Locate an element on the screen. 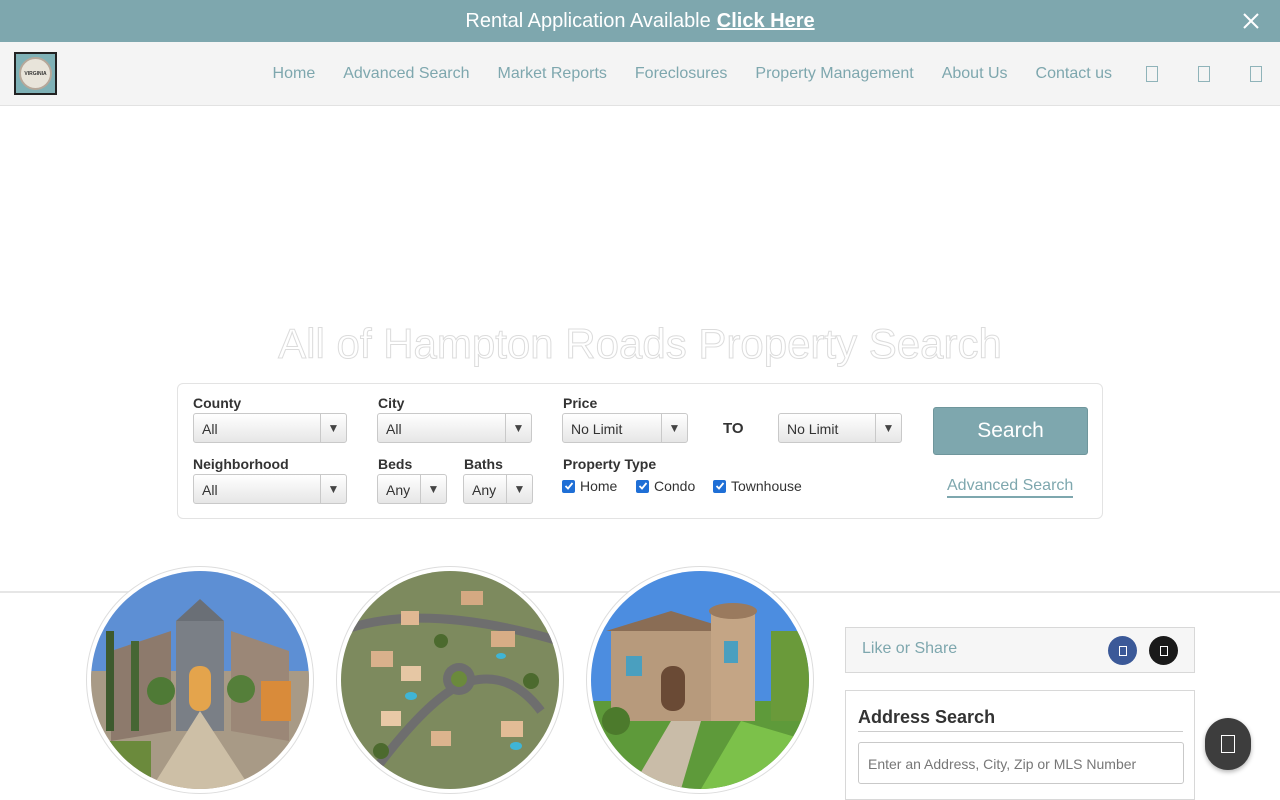 The image size is (1280, 800). villa-house-image is located at coordinates (700, 680).